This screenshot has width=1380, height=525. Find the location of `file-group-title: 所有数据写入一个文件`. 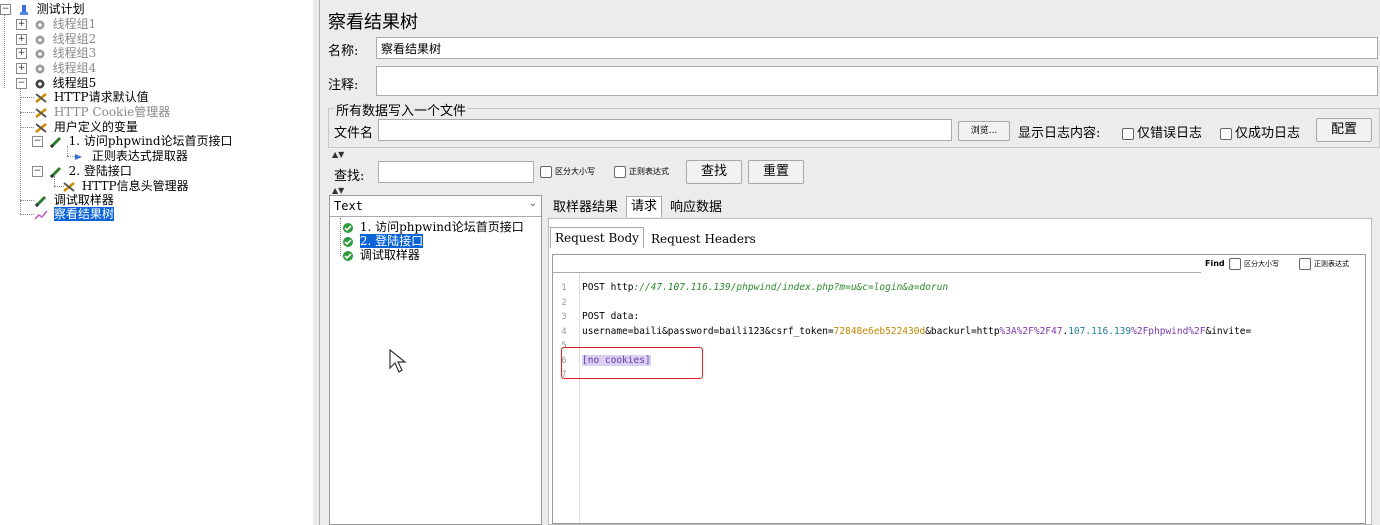

file-group-title: 所有数据写入一个文件 is located at coordinates (401, 109).